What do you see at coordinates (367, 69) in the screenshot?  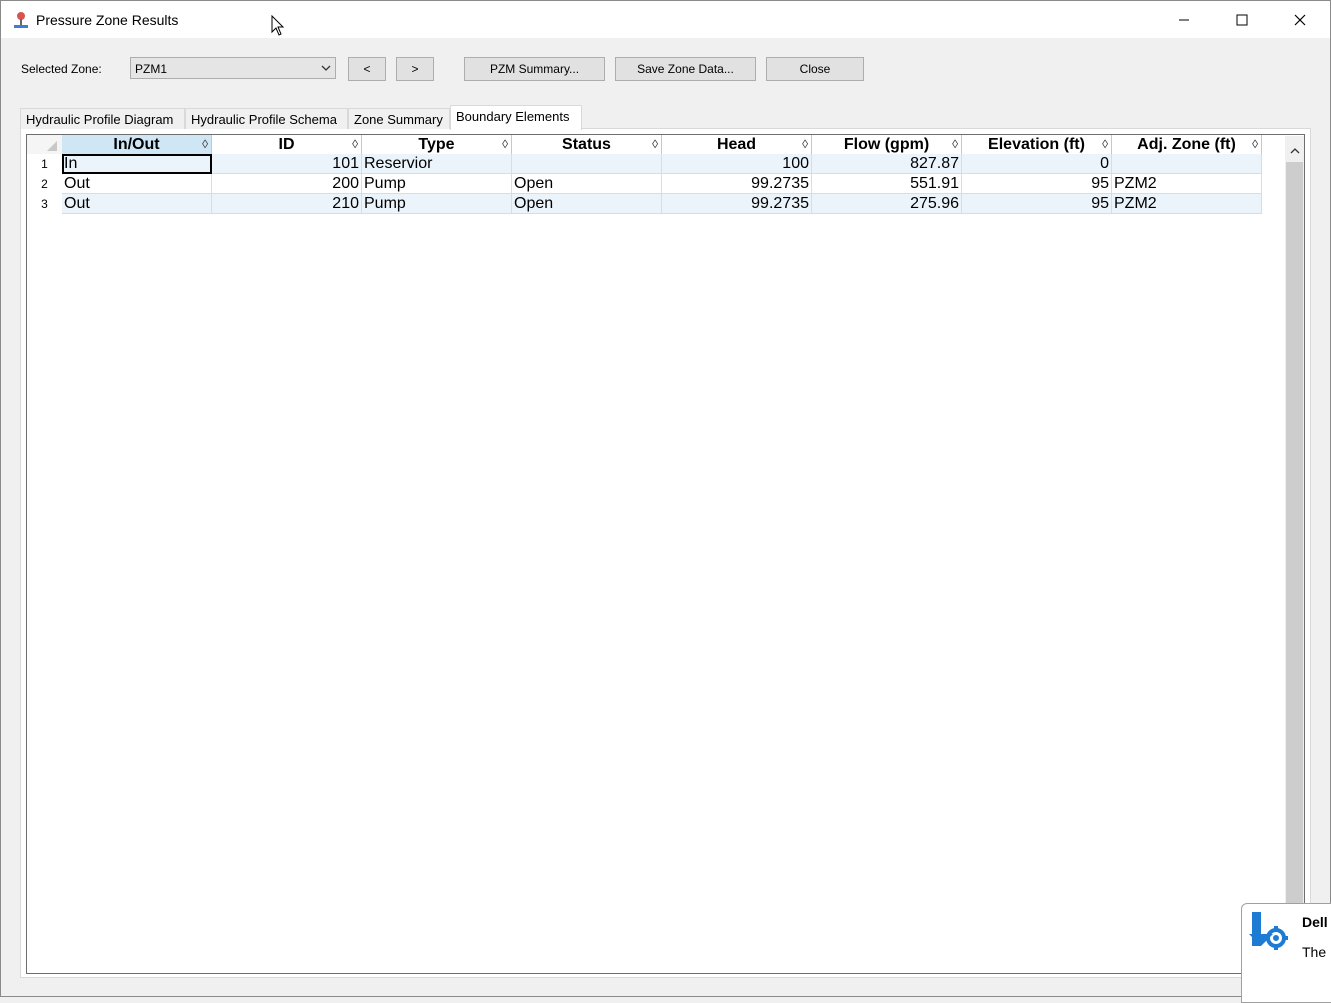 I see `previous-zone-button: <` at bounding box center [367, 69].